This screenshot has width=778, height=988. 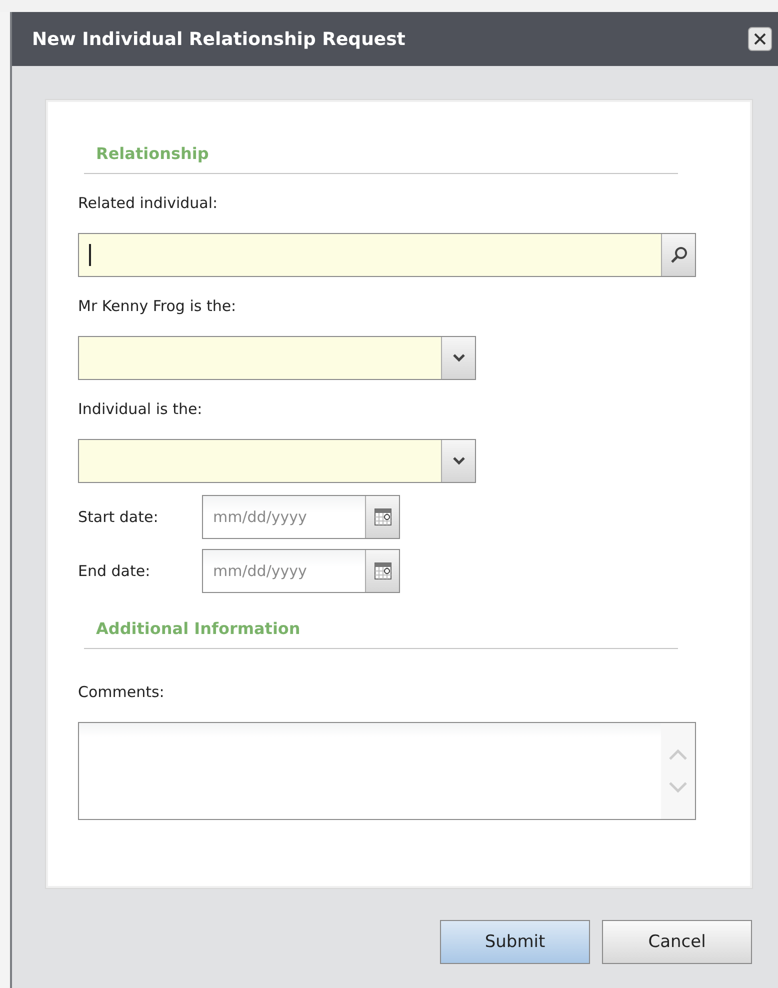 I want to click on window-title: New Individual Relationship Request, so click(x=219, y=39).